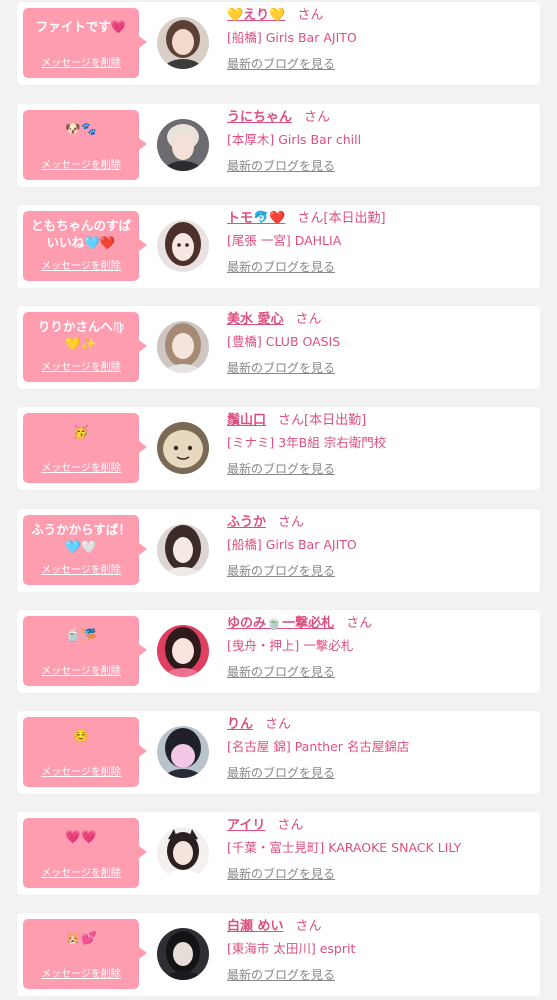  What do you see at coordinates (292, 523) in the screenshot?
I see `name-line: ふうか さん` at bounding box center [292, 523].